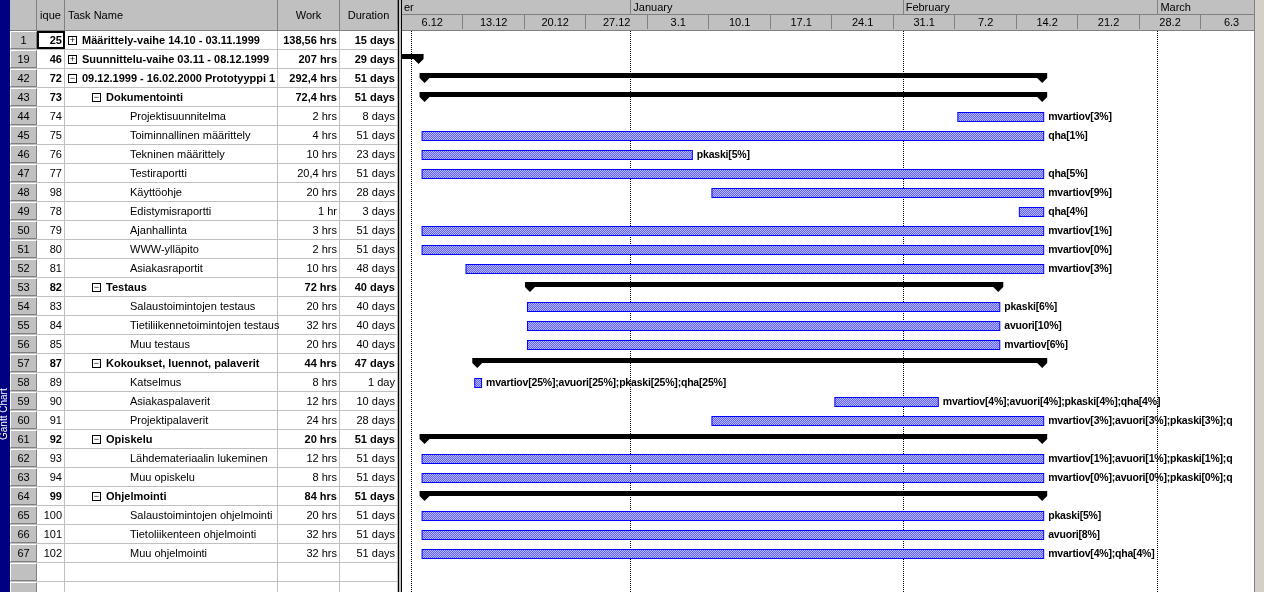  Describe the element at coordinates (309, 268) in the screenshot. I see `table-cell: 10 hrs` at that location.